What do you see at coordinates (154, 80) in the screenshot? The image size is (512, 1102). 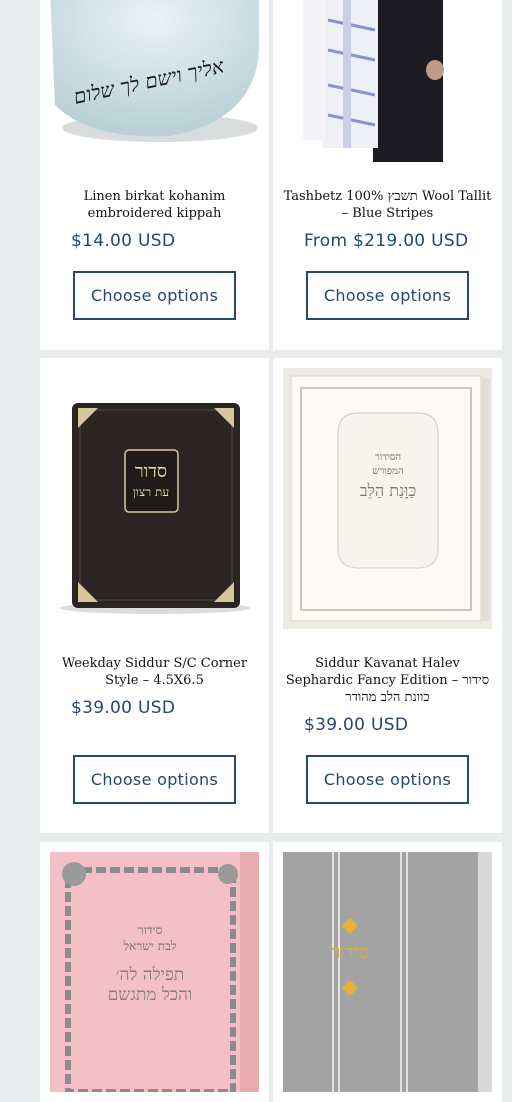 I see `product-image-kippah: אליך וישם לך שלום` at bounding box center [154, 80].